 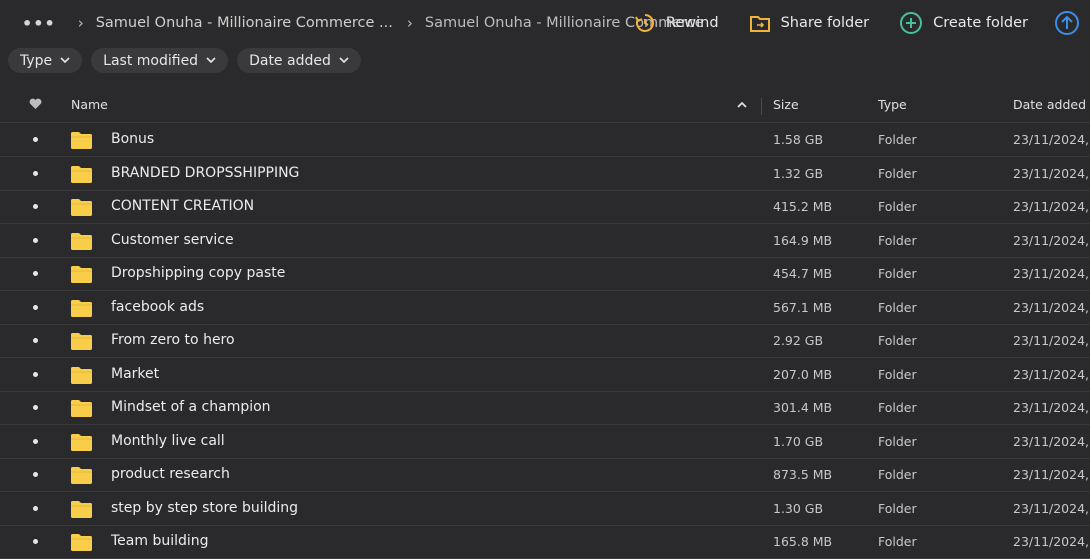 I want to click on toolbar: Rewind Share folder Create folder, so click(x=847, y=23).